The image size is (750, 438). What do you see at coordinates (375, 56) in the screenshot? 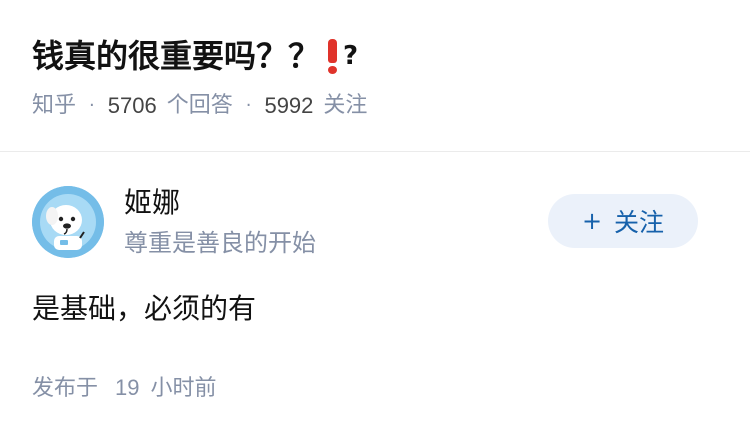
I see `question-title: 钱真的很重要吗？？ ?` at bounding box center [375, 56].